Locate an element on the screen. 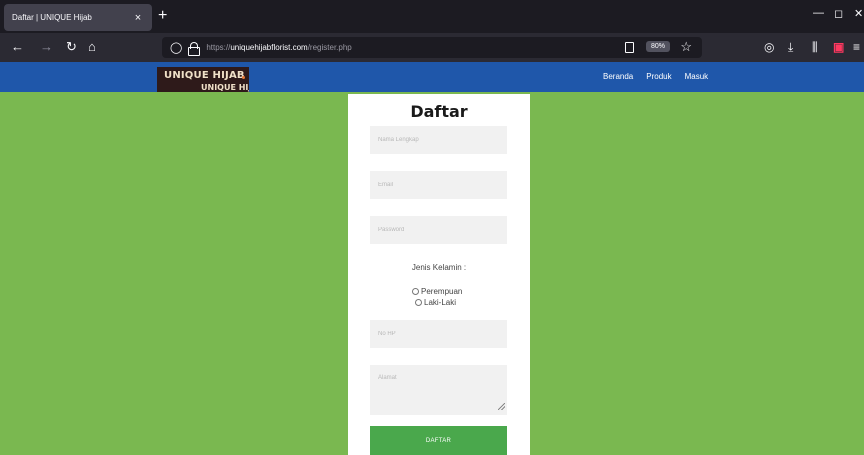  reader-view-icon is located at coordinates (629, 47).